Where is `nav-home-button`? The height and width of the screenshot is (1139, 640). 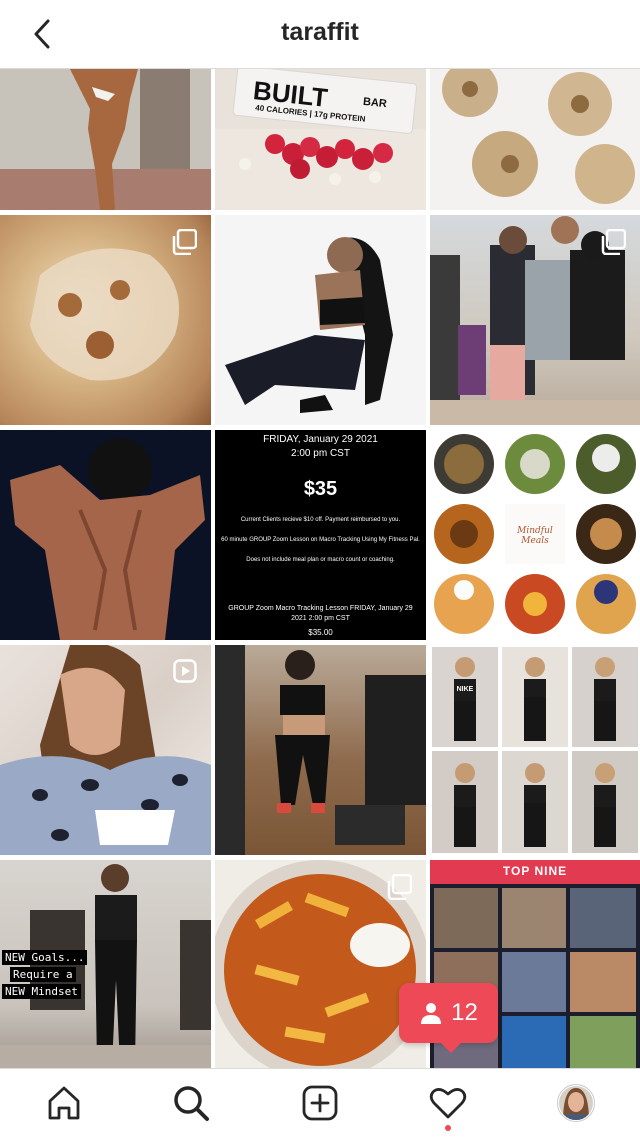
nav-home-button is located at coordinates (64, 1103).